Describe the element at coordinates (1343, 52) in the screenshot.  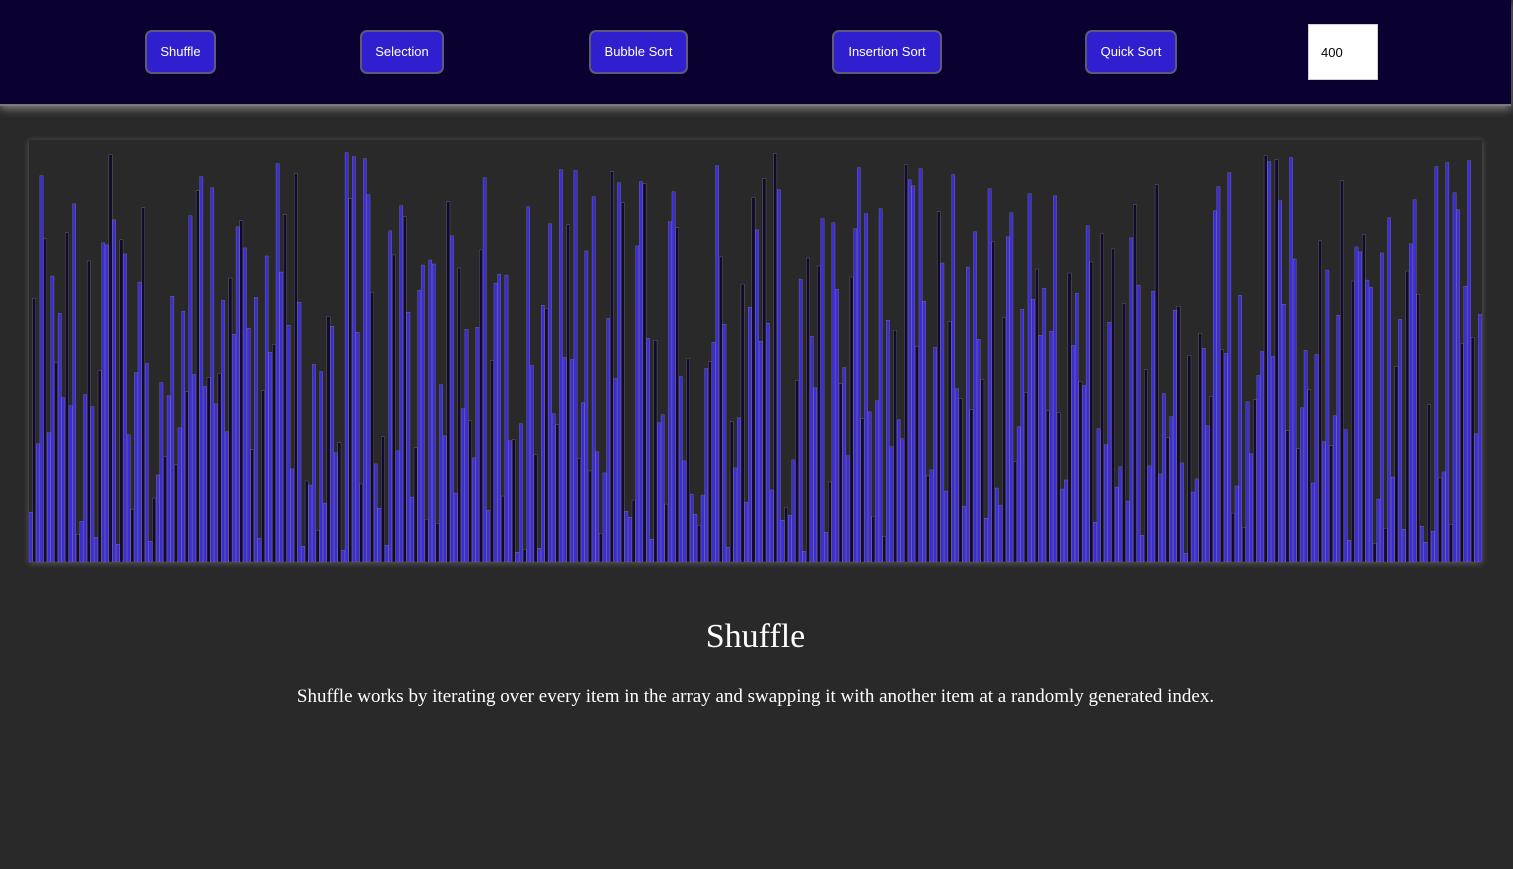
I see `array-size-input` at that location.